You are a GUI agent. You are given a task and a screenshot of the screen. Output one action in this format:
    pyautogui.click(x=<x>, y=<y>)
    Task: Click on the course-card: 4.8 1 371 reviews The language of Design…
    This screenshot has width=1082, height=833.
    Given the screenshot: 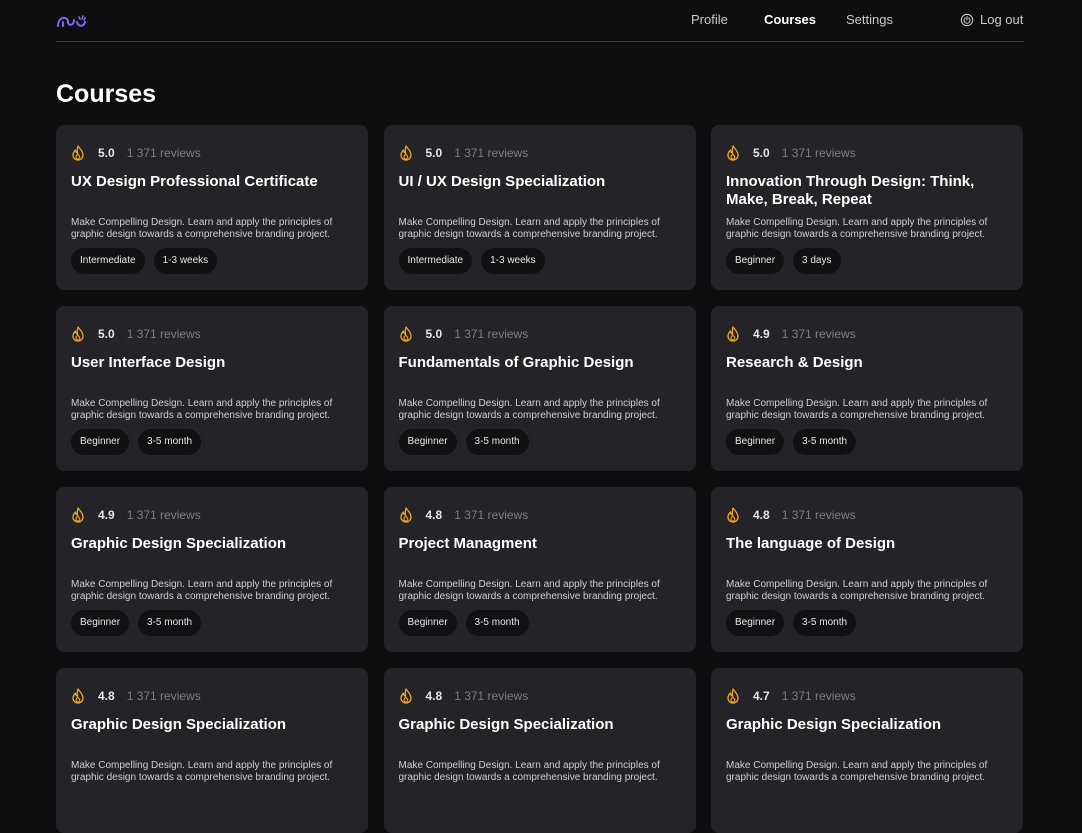 What is the action you would take?
    pyautogui.click(x=867, y=569)
    